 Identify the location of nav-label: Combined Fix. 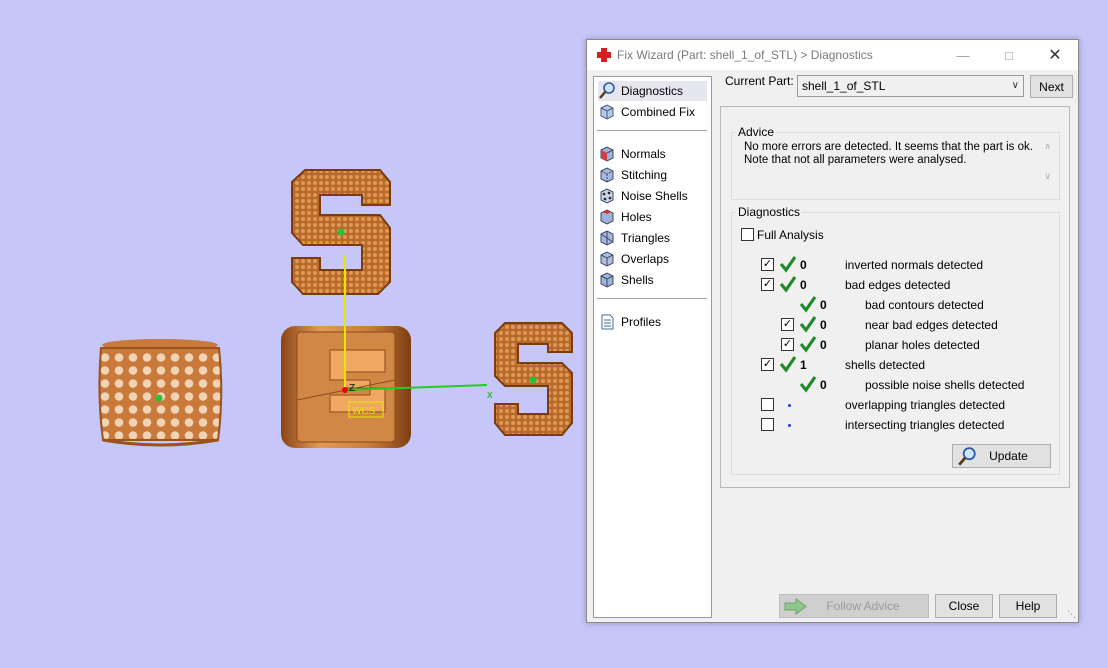
(658, 112).